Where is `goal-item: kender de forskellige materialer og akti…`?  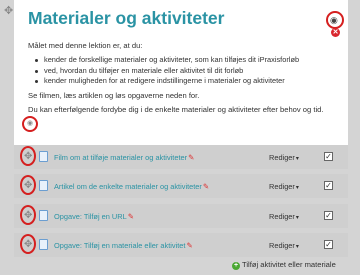
goal-item: kender de forskellige materialer og akti… is located at coordinates (166, 60).